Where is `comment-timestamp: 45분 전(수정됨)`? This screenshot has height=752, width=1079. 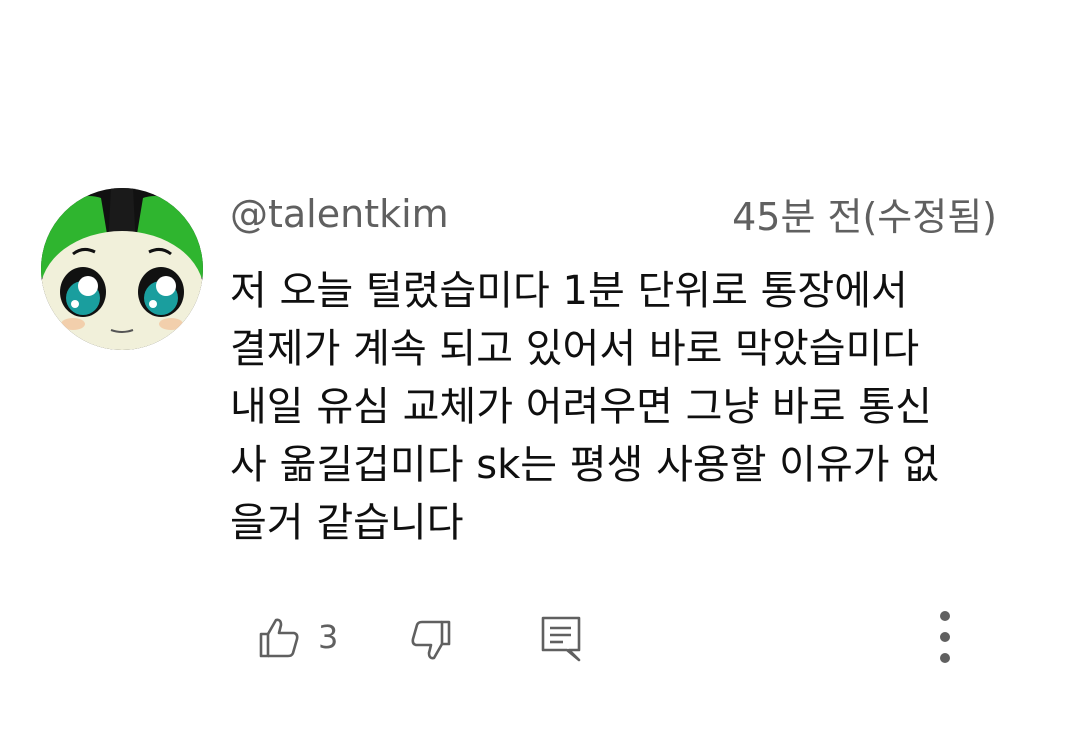
comment-timestamp: 45분 전(수정됨) is located at coordinates (864, 217).